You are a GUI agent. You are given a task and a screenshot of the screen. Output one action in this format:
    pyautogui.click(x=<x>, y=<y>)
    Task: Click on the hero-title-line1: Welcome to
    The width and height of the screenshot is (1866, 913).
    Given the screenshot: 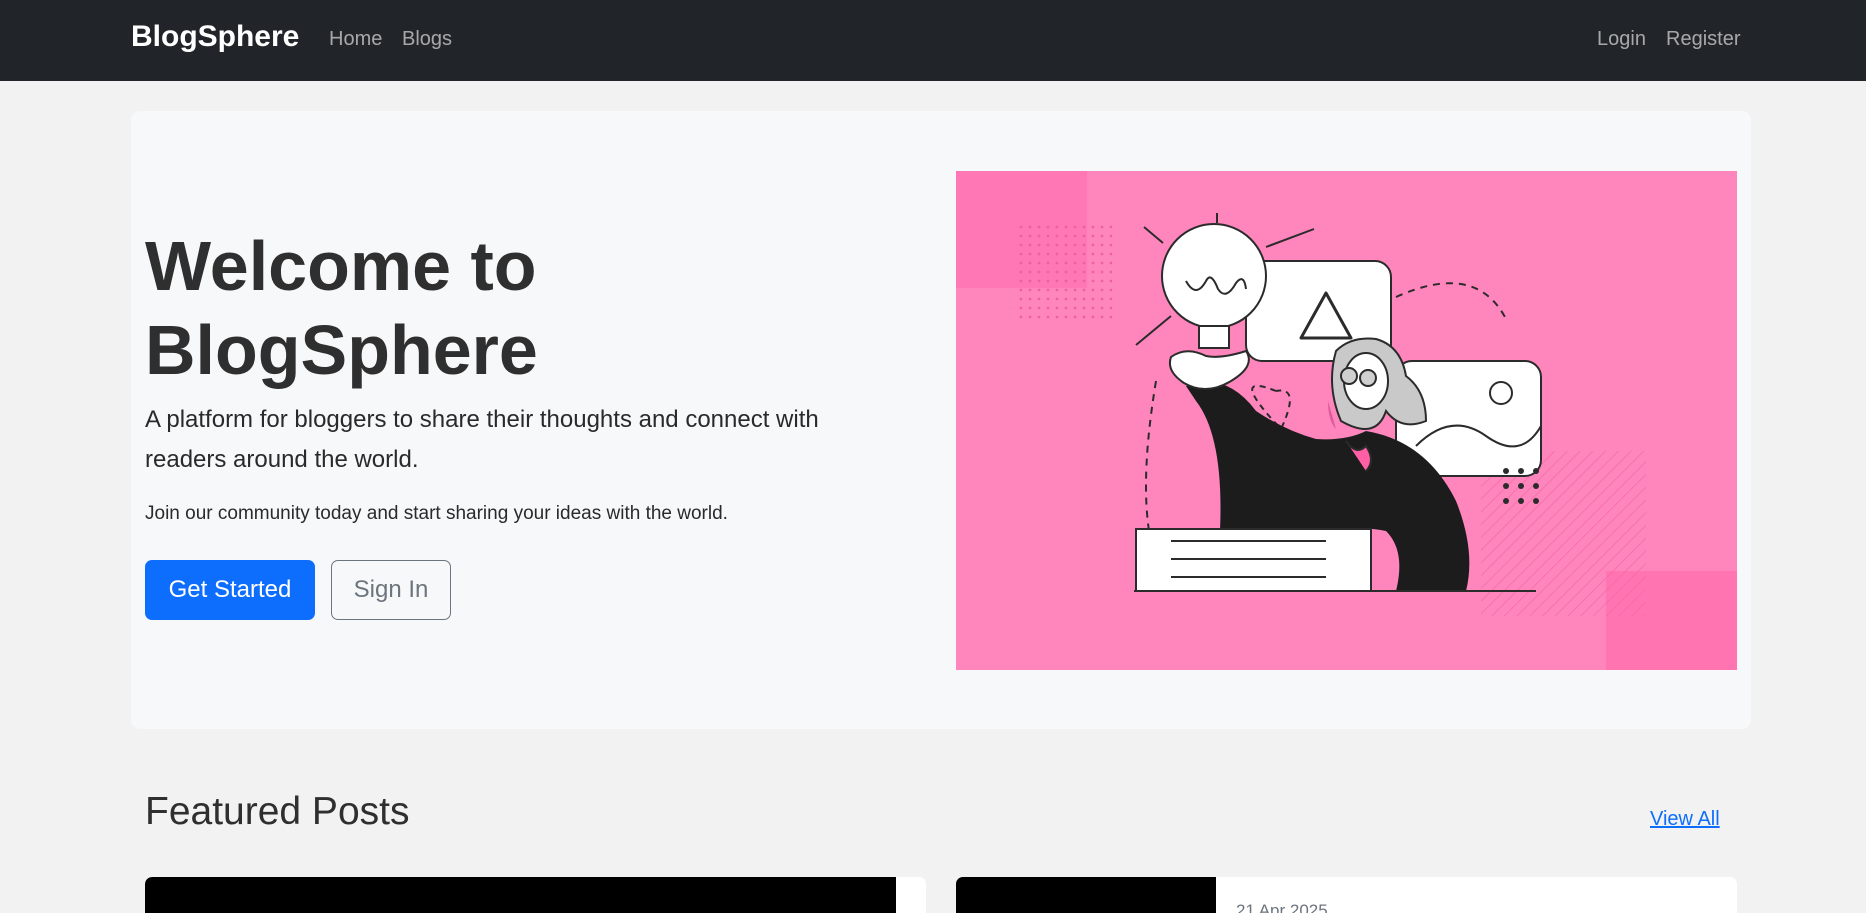 What is the action you would take?
    pyautogui.click(x=341, y=266)
    